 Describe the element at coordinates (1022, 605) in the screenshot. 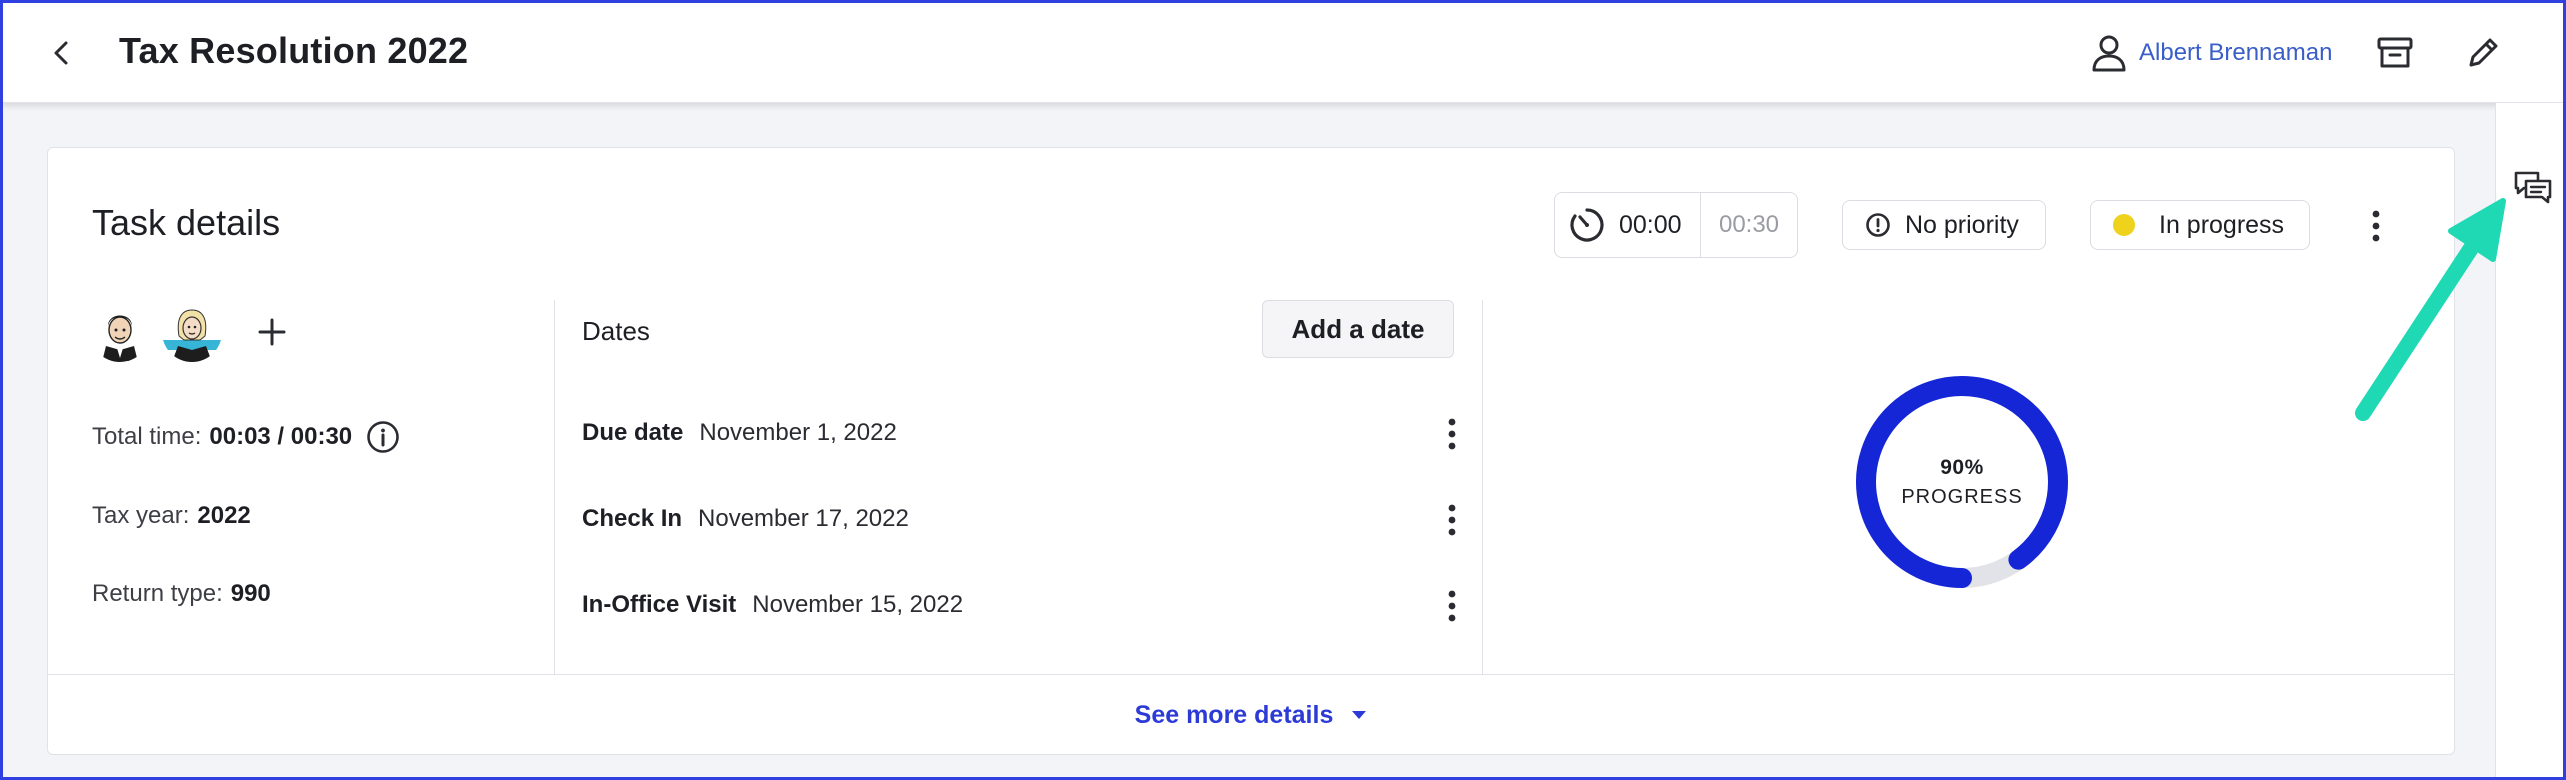

I see `date-row-office-visit: In-Office Visit November 15, 2022` at that location.